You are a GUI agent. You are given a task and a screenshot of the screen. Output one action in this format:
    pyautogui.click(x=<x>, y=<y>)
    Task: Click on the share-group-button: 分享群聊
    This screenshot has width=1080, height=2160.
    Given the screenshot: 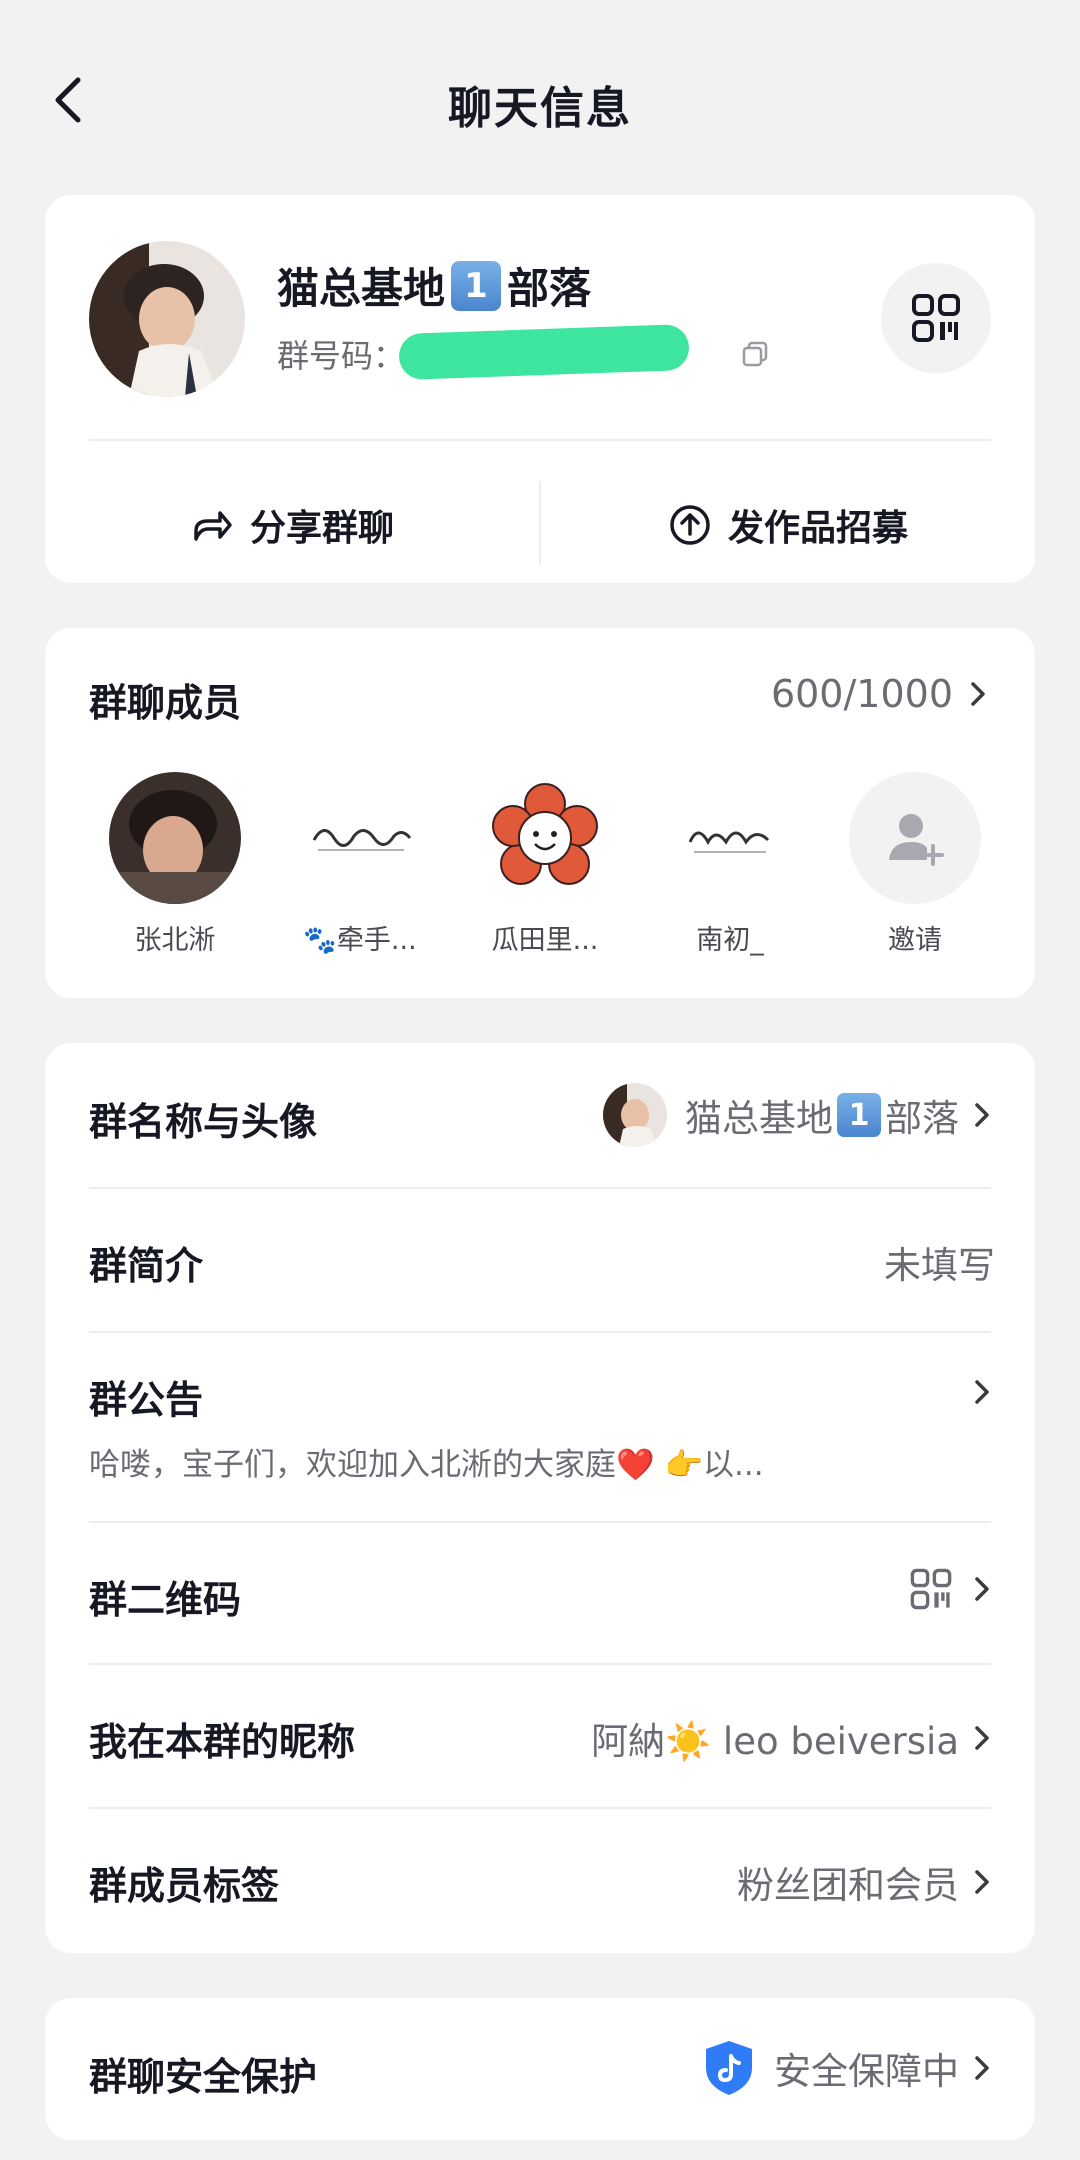 What is the action you would take?
    pyautogui.click(x=292, y=525)
    